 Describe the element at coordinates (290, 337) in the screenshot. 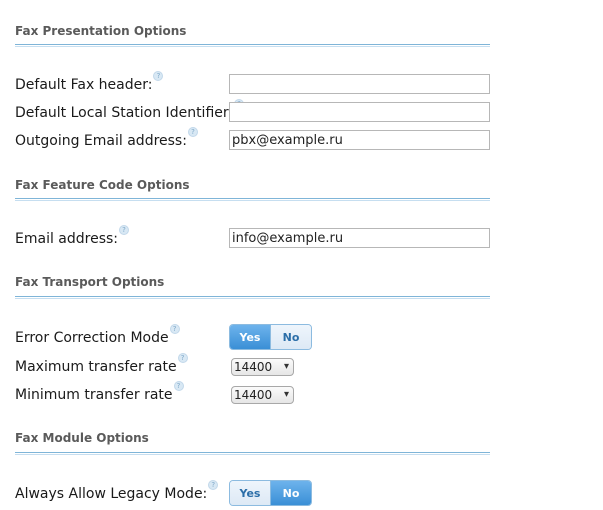

I see `ecm-no-option: No` at that location.